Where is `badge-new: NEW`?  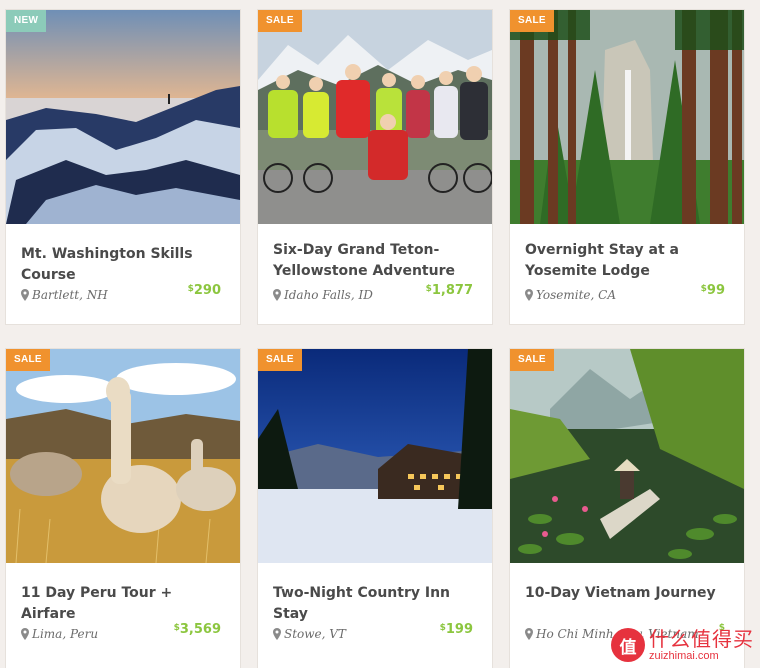
badge-new: NEW is located at coordinates (26, 21).